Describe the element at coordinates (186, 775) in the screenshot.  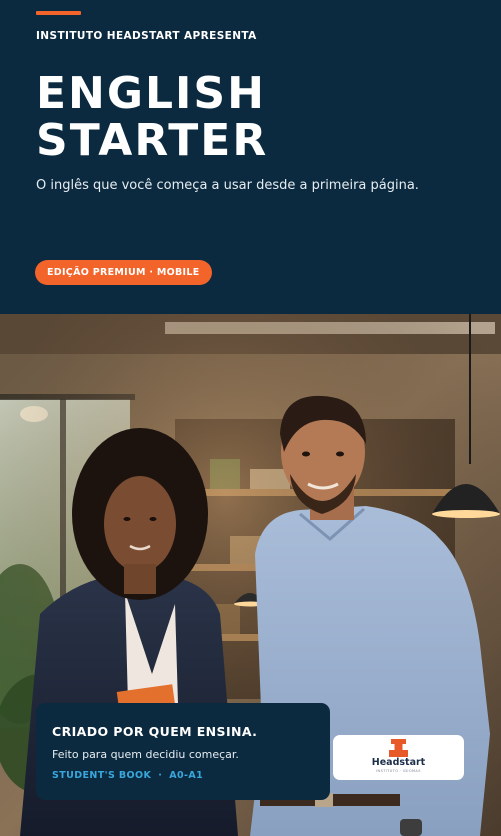
I see `tag-level: A0-A1` at that location.